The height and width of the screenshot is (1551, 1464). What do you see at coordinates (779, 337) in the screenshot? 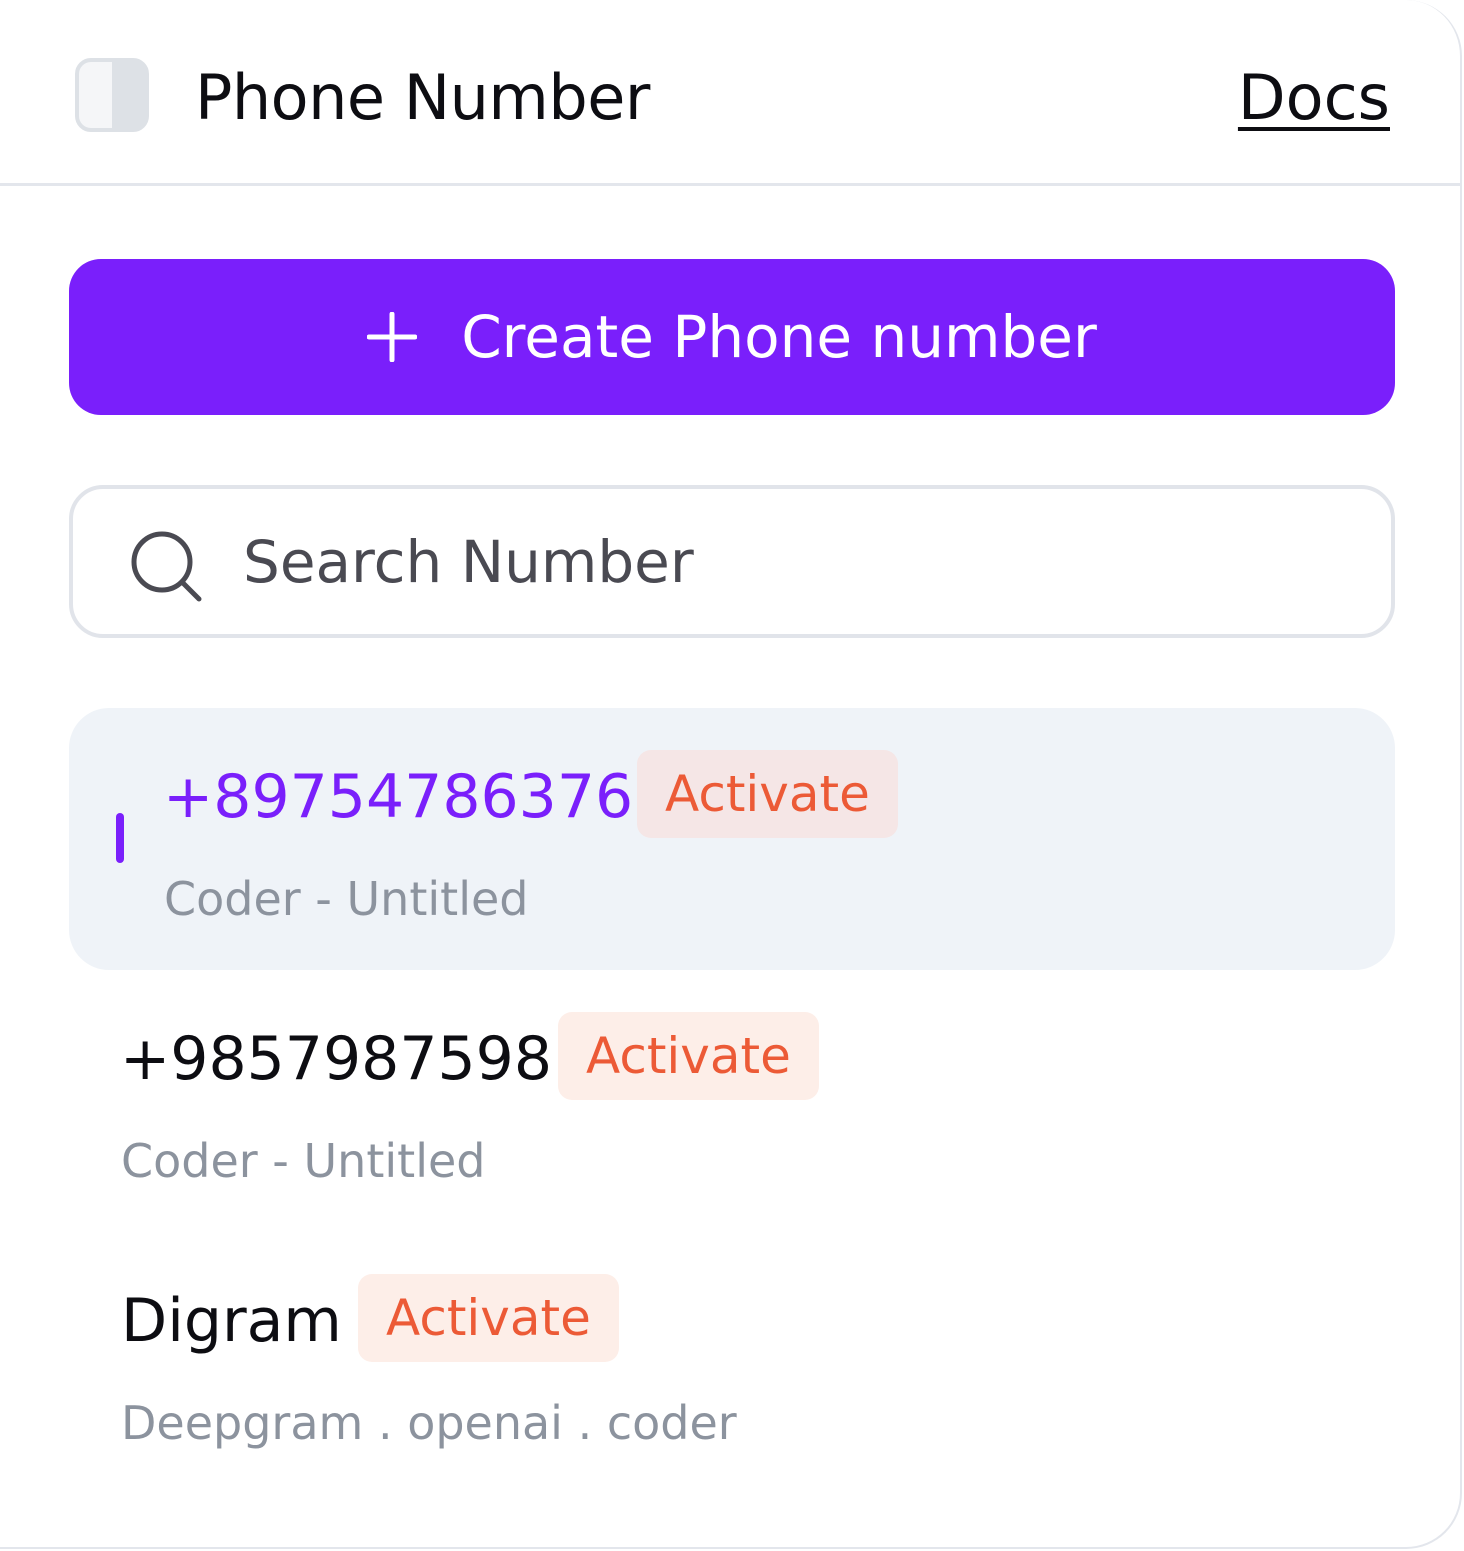
I see `create-button-label: Create Phone number` at bounding box center [779, 337].